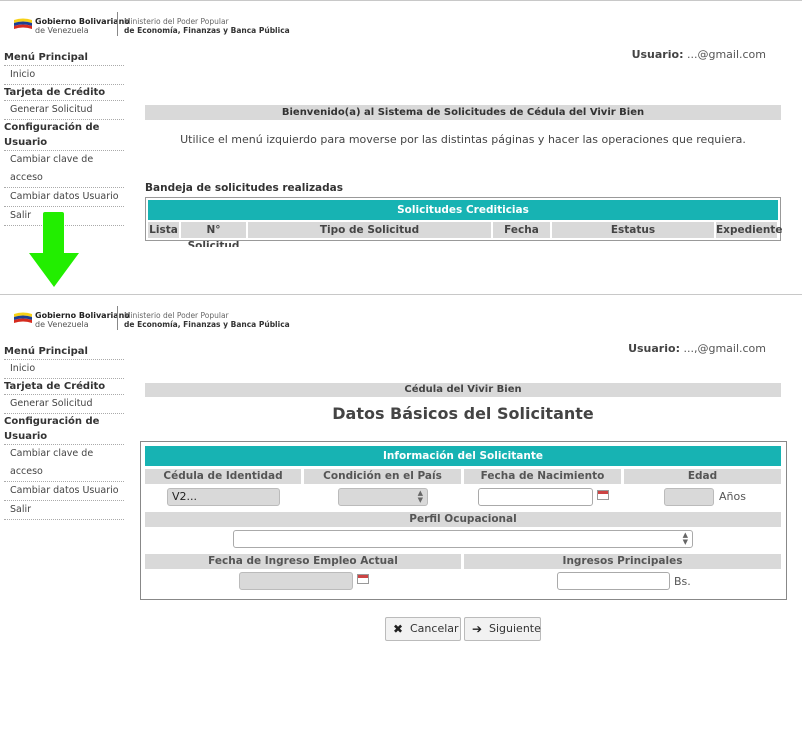 This screenshot has width=802, height=737. Describe the element at coordinates (54, 249) in the screenshot. I see `down-arrow-icon` at that location.